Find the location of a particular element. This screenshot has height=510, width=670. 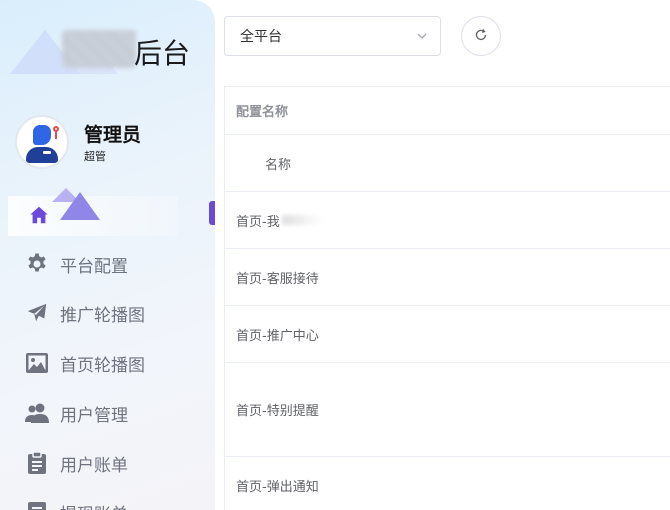

sidebar-item-home is located at coordinates (43, 215).